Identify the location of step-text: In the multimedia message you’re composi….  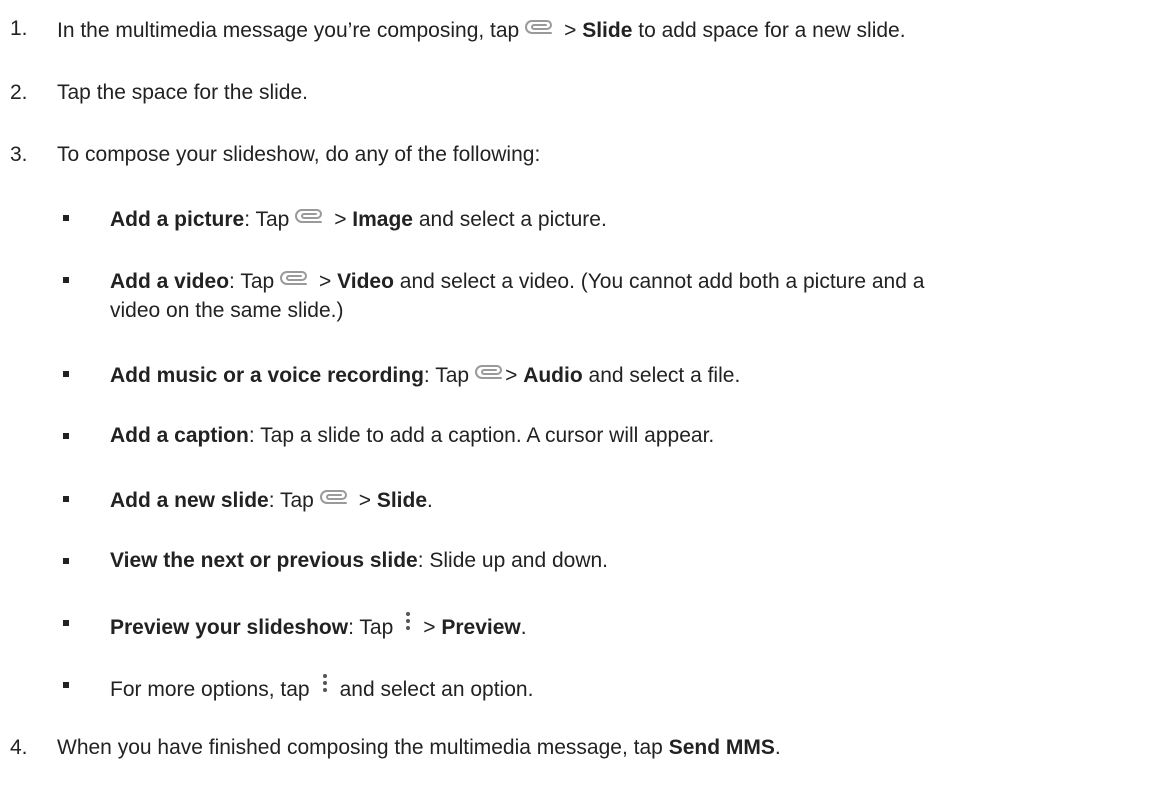
(481, 30).